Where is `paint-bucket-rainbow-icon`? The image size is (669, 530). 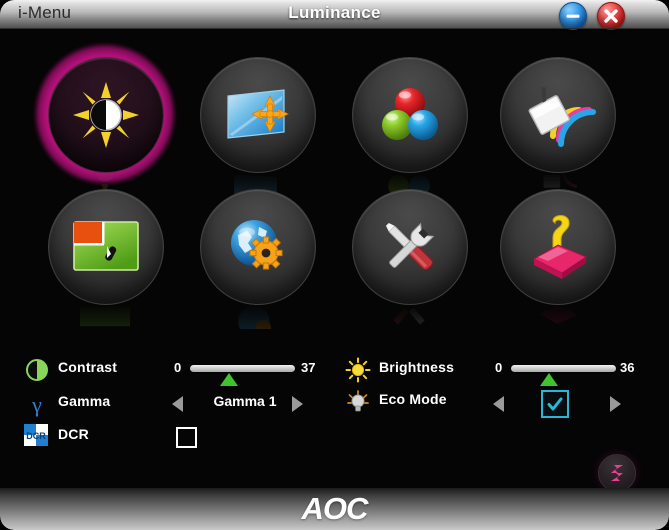
paint-bucket-rainbow-icon is located at coordinates (562, 117).